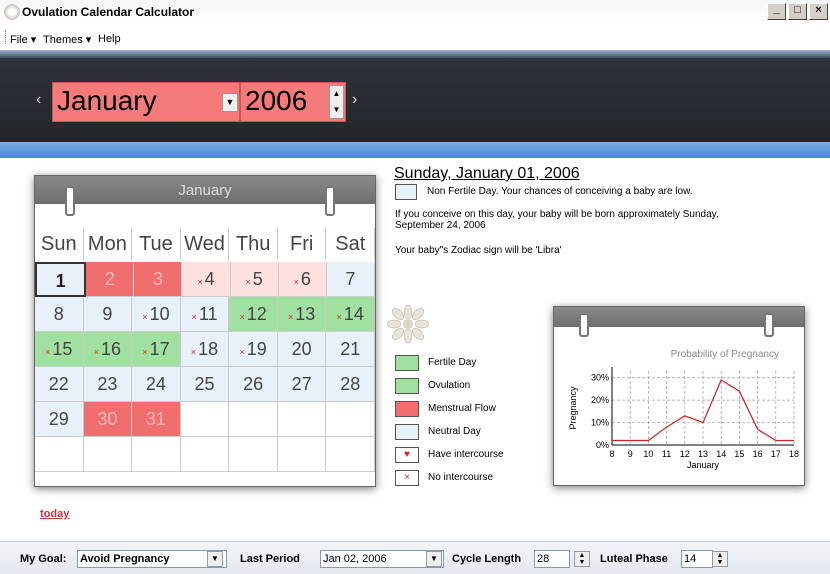 This screenshot has height=574, width=830. I want to click on calendar-day-cell: 3, so click(158, 279).